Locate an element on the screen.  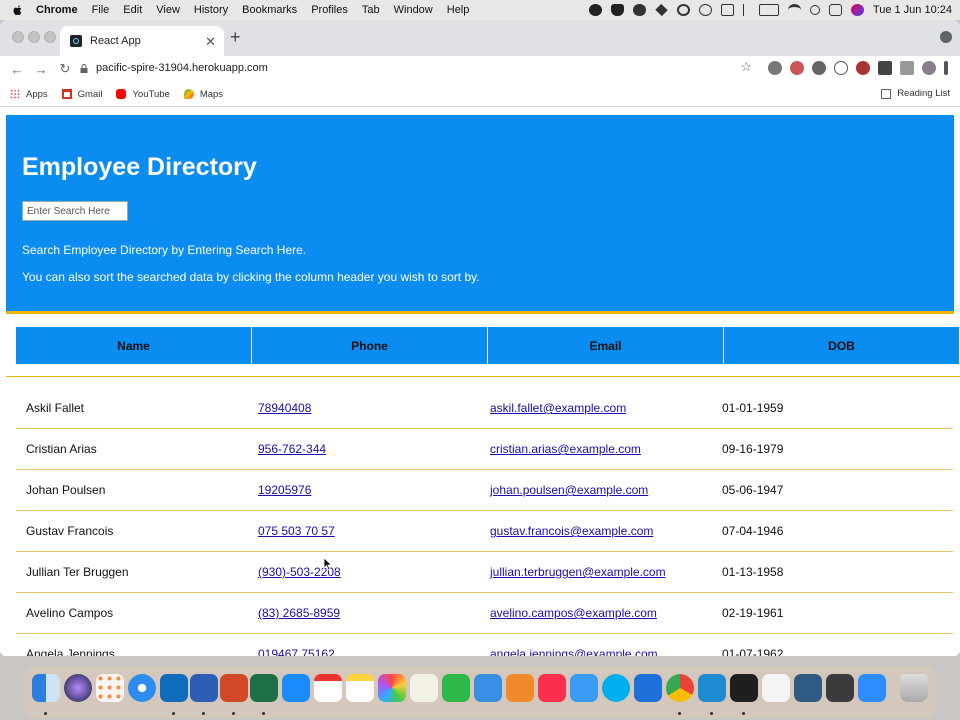
mail-icon is located at coordinates (584, 688).